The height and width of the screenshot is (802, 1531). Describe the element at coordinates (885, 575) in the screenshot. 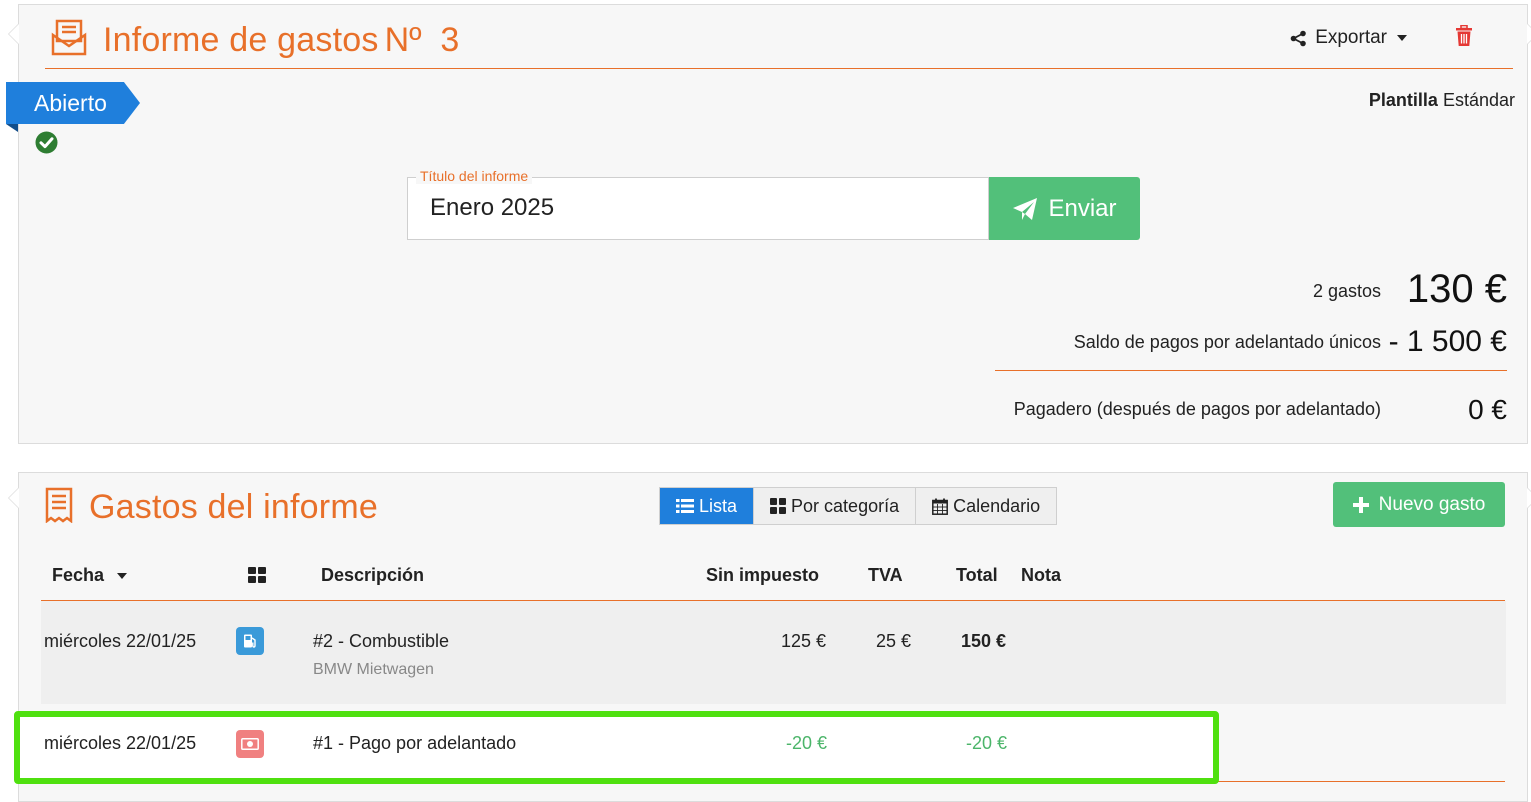

I see `column-header-tax: TVA` at that location.